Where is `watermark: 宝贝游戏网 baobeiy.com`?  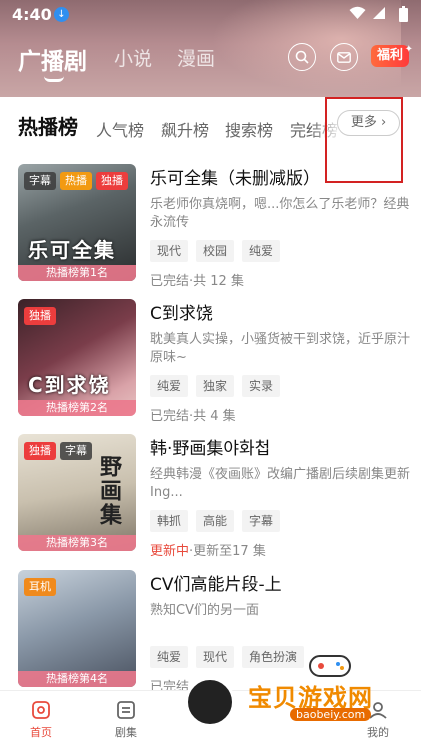 watermark: 宝贝游戏网 baobeiy.com is located at coordinates (325, 687).